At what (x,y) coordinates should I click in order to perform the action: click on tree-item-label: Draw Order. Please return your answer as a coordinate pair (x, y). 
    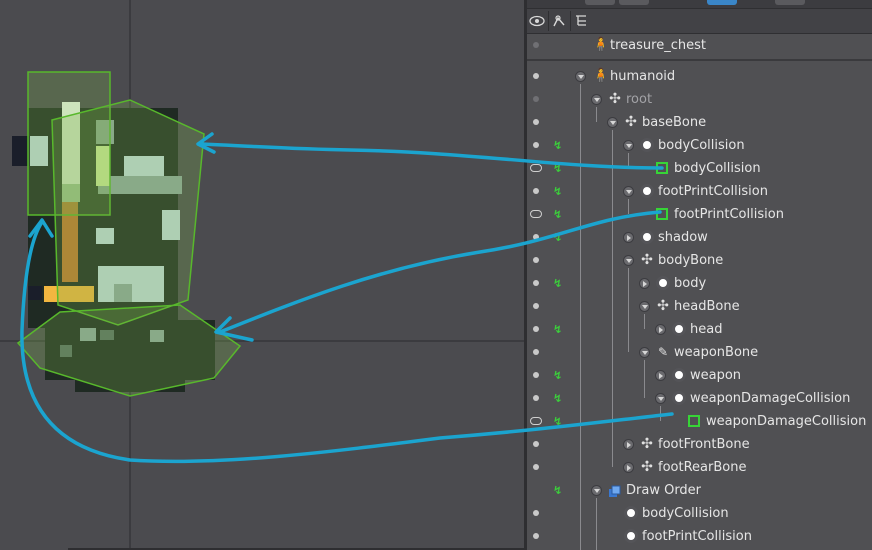
    Looking at the image, I should click on (664, 490).